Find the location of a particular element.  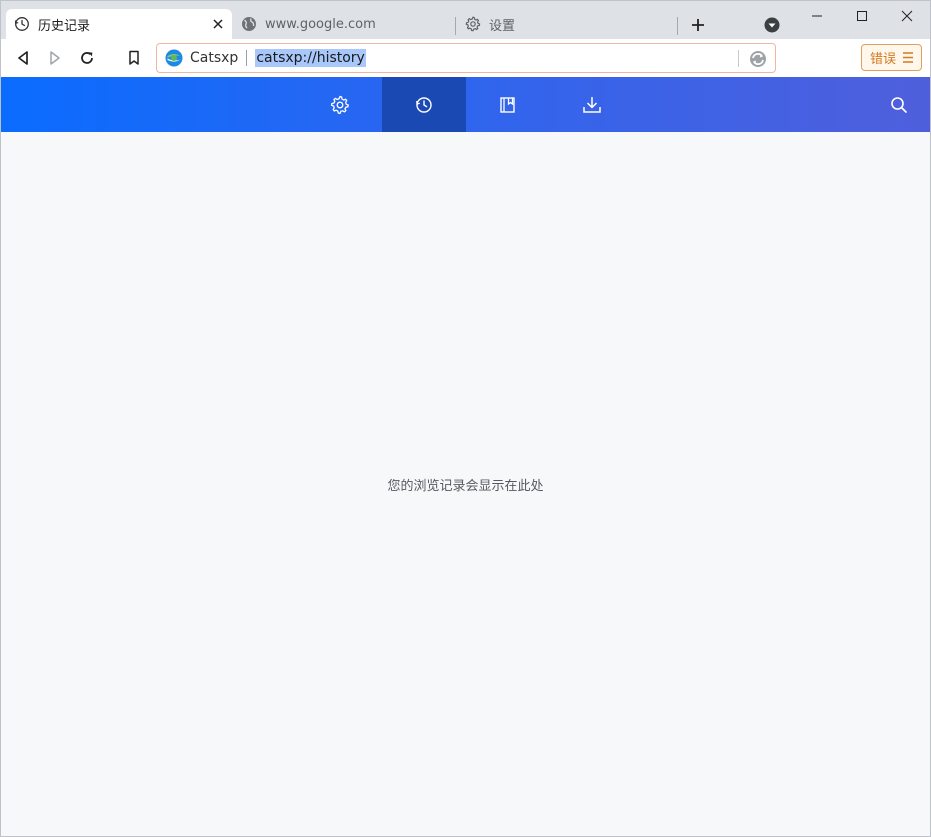

tab-history: 历史记录 is located at coordinates (119, 24).